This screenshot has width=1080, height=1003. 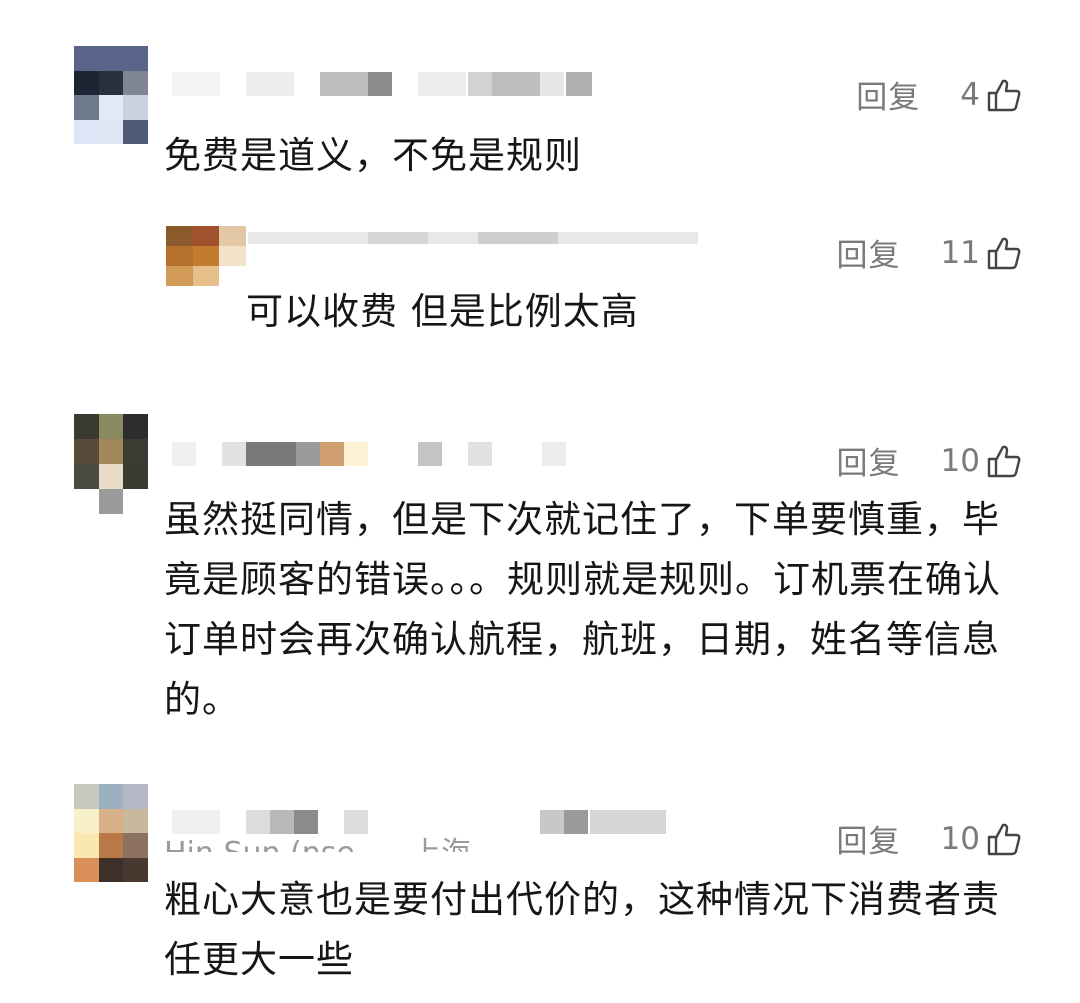 What do you see at coordinates (441, 844) in the screenshot?
I see `author-location: 上海` at bounding box center [441, 844].